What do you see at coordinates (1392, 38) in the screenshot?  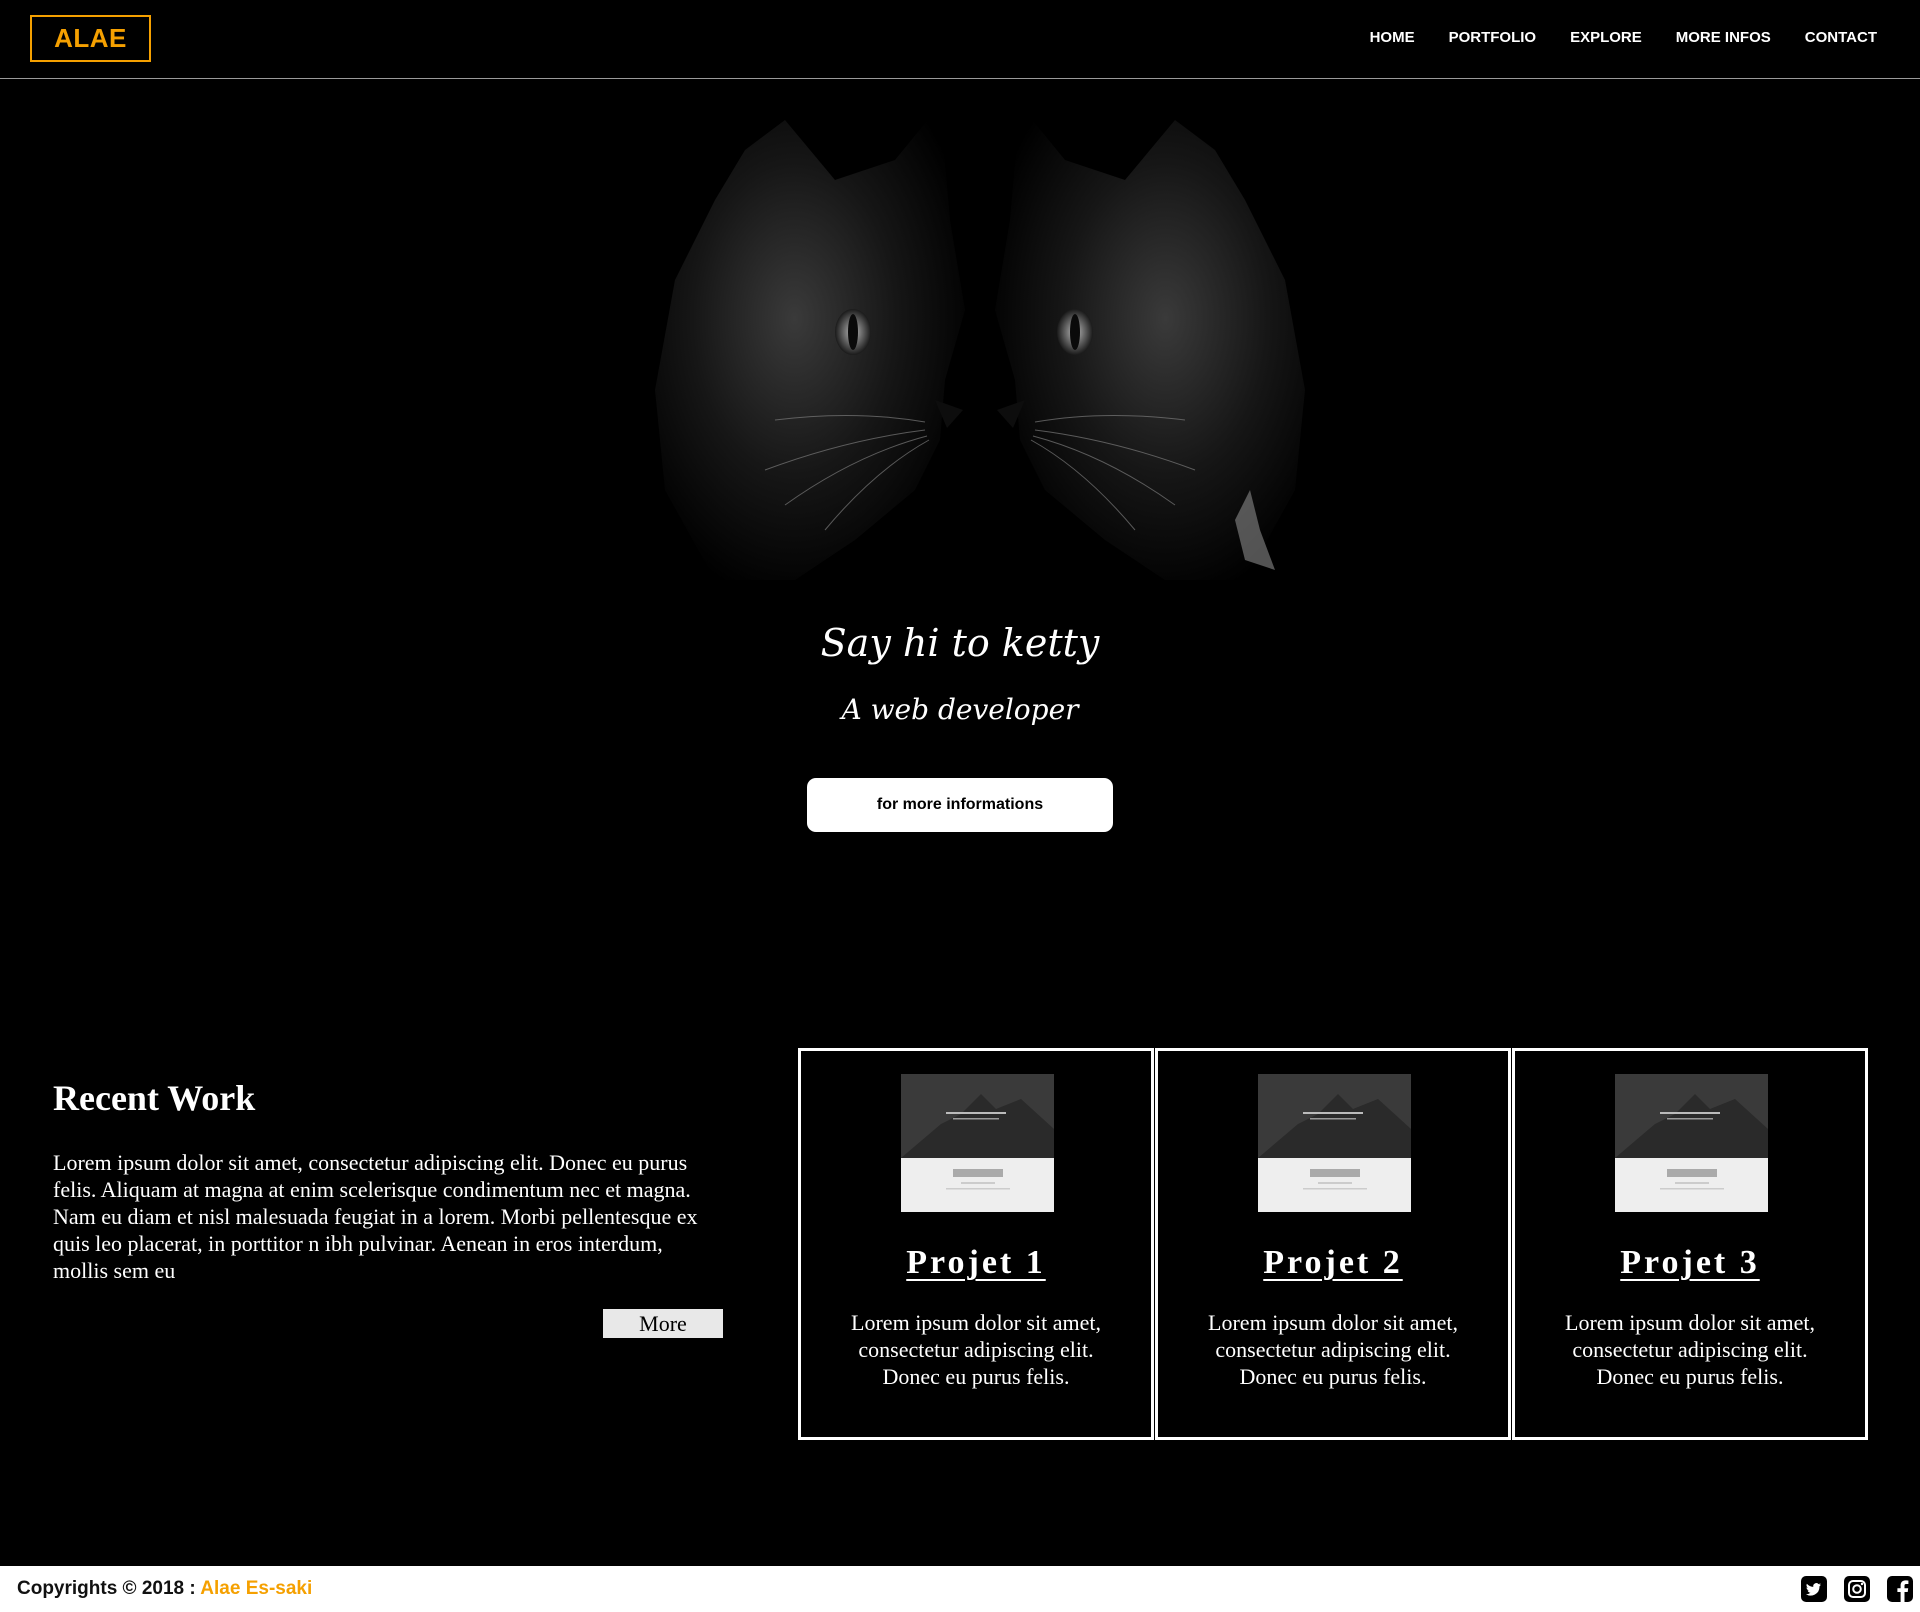 I see `nav-home: HOME` at bounding box center [1392, 38].